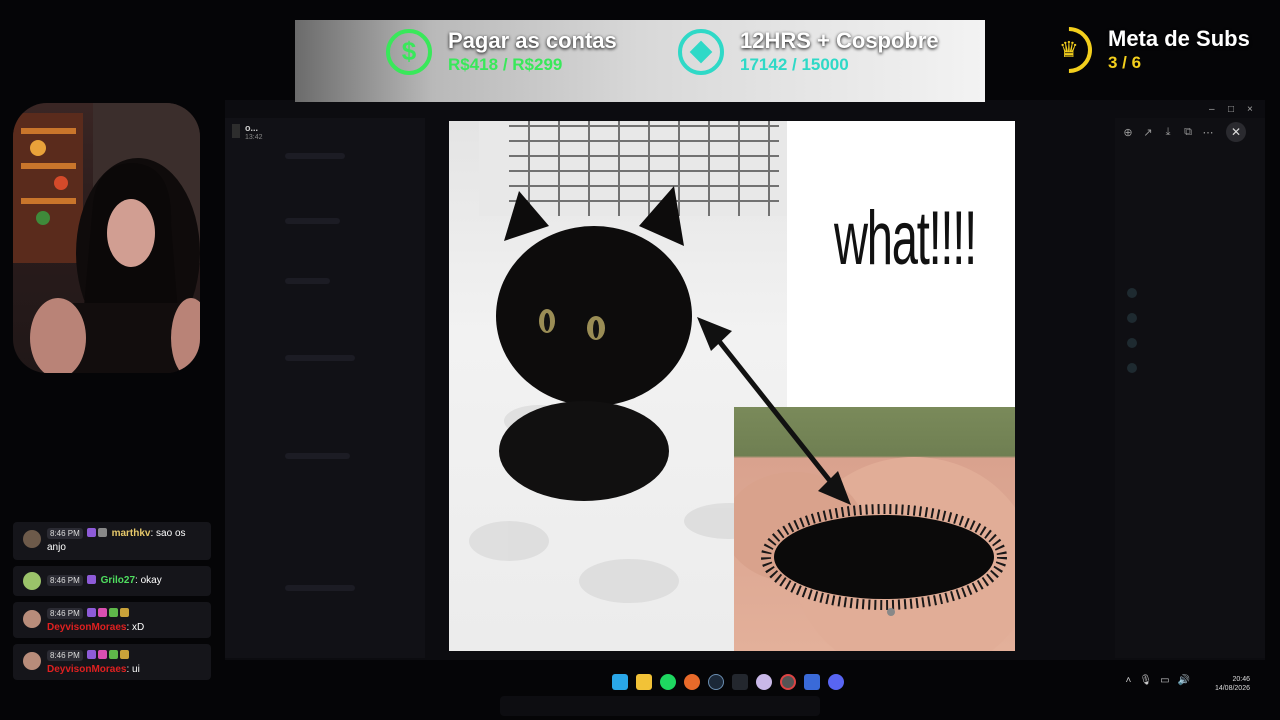 Image resolution: width=1280 pixels, height=720 pixels. Describe the element at coordinates (325, 388) in the screenshot. I see `background-sidebar` at that location.